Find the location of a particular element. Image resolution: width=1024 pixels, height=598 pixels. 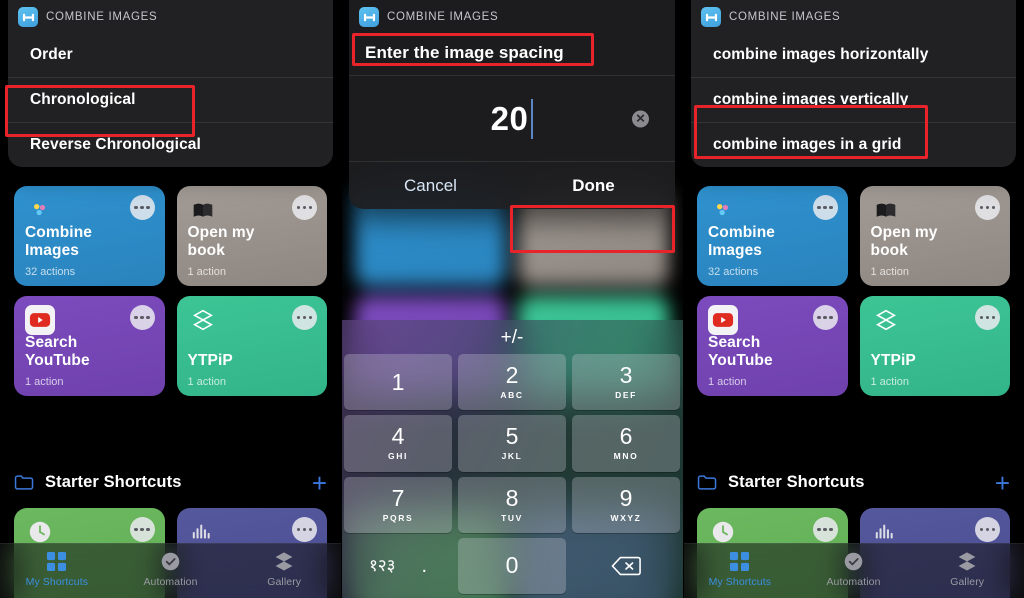

sheet-app-label: COMBINE IMAGES is located at coordinates (785, 17).